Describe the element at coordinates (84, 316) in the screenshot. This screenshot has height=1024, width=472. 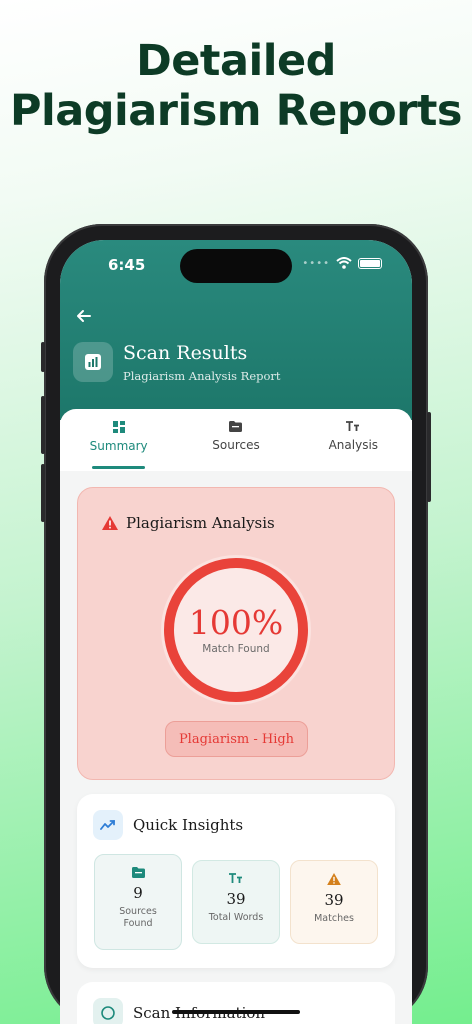
I see `back-arrow-icon` at that location.